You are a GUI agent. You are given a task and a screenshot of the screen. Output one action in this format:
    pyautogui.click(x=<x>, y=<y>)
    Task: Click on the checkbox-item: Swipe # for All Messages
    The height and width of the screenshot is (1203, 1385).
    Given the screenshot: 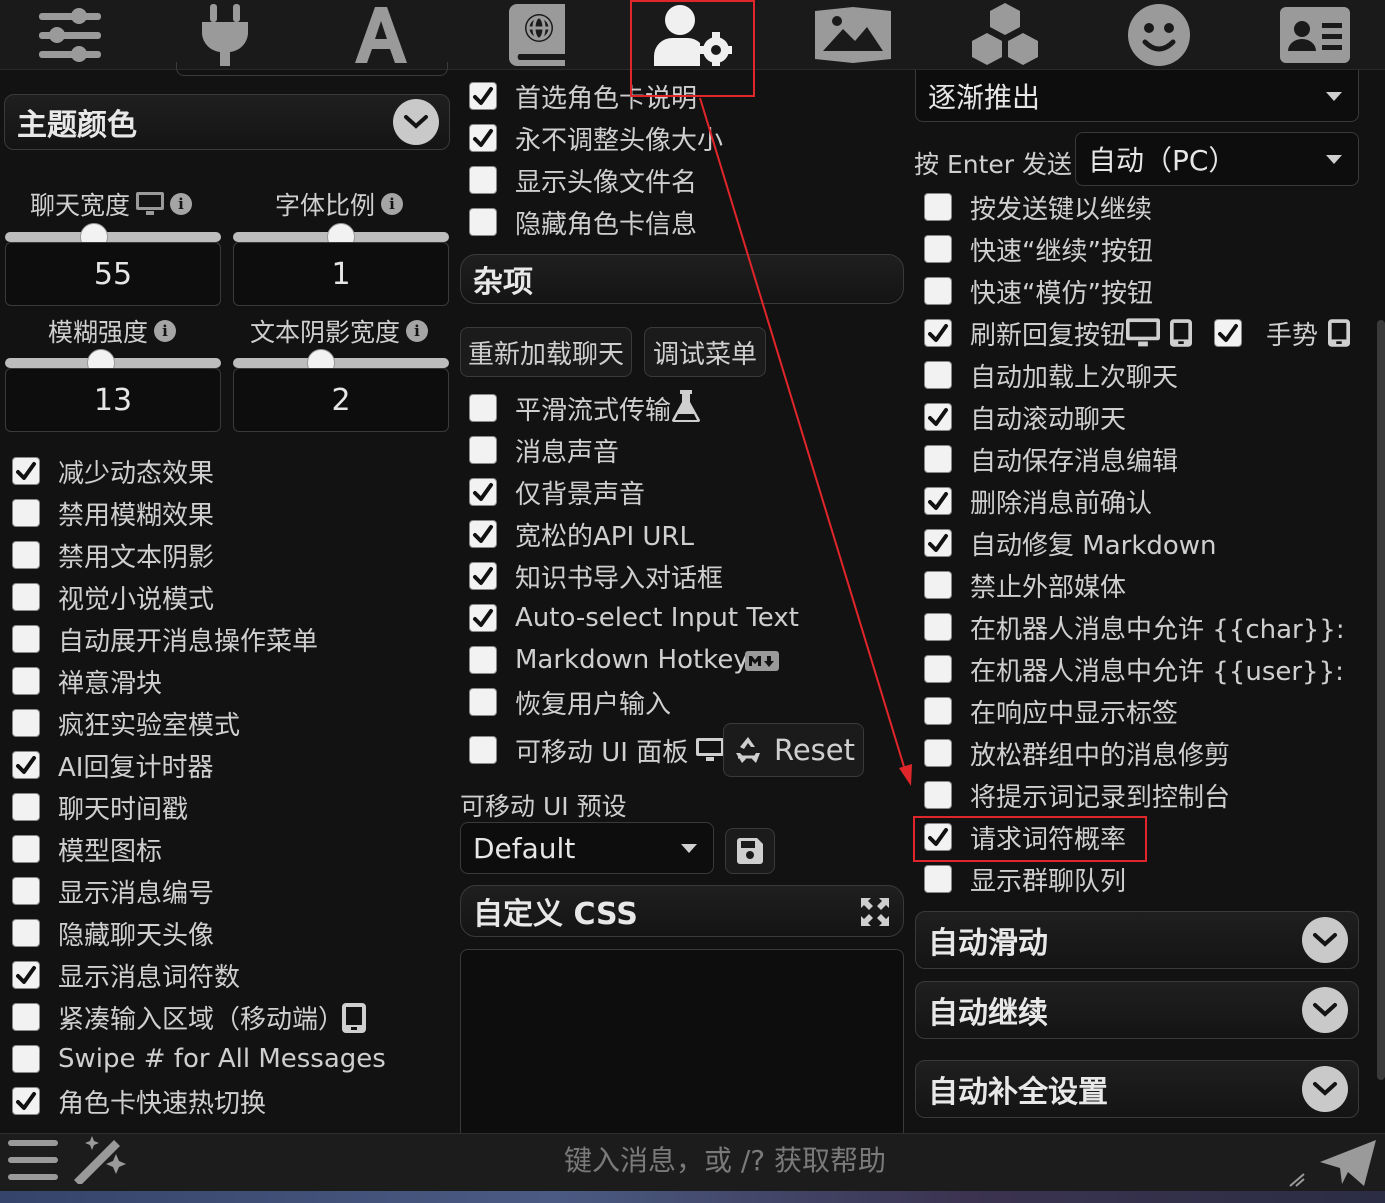 What is the action you would take?
    pyautogui.click(x=199, y=1059)
    